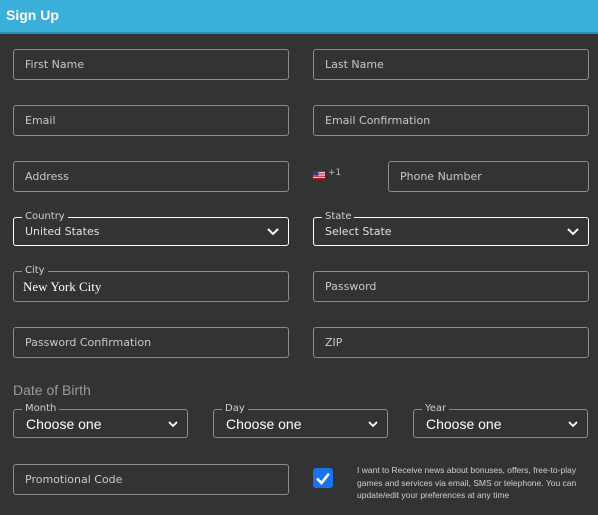 This screenshot has width=598, height=515. Describe the element at coordinates (151, 176) in the screenshot. I see `address-field: Address` at that location.